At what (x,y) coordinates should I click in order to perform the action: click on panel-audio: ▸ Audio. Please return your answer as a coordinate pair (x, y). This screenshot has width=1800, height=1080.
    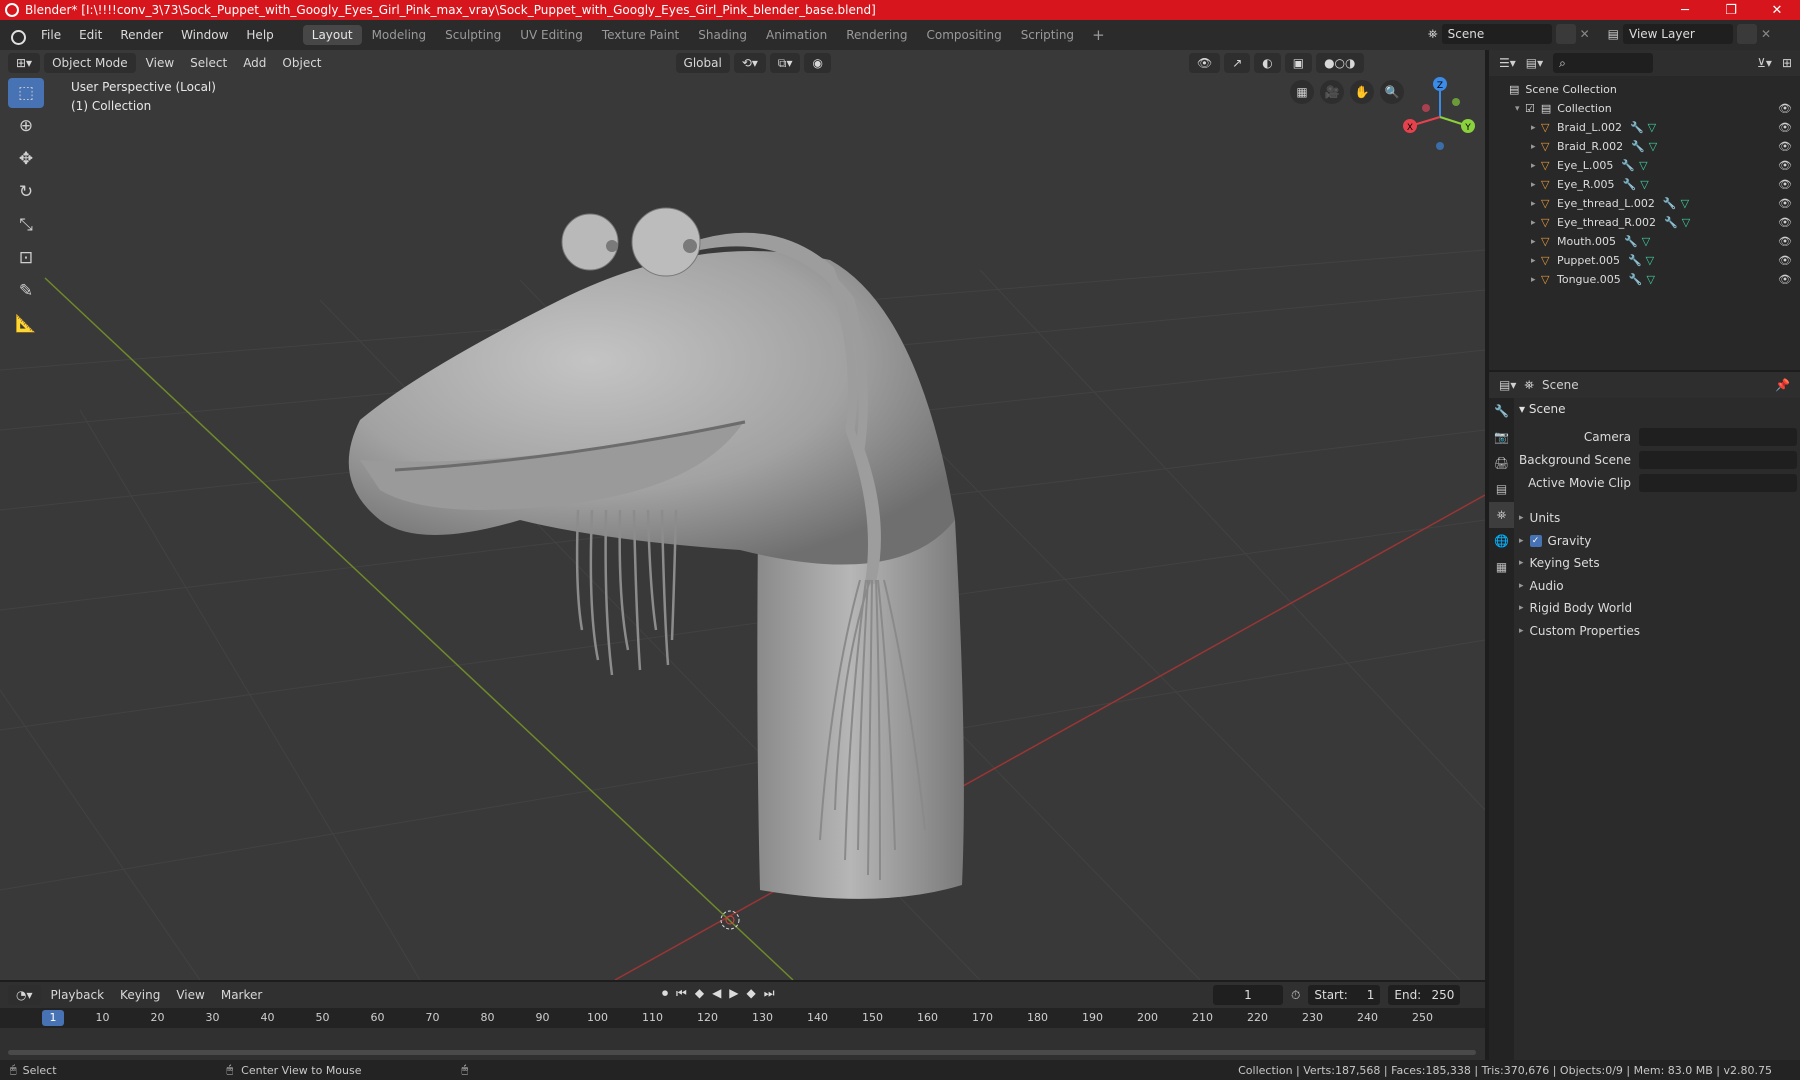
    Looking at the image, I should click on (1658, 586).